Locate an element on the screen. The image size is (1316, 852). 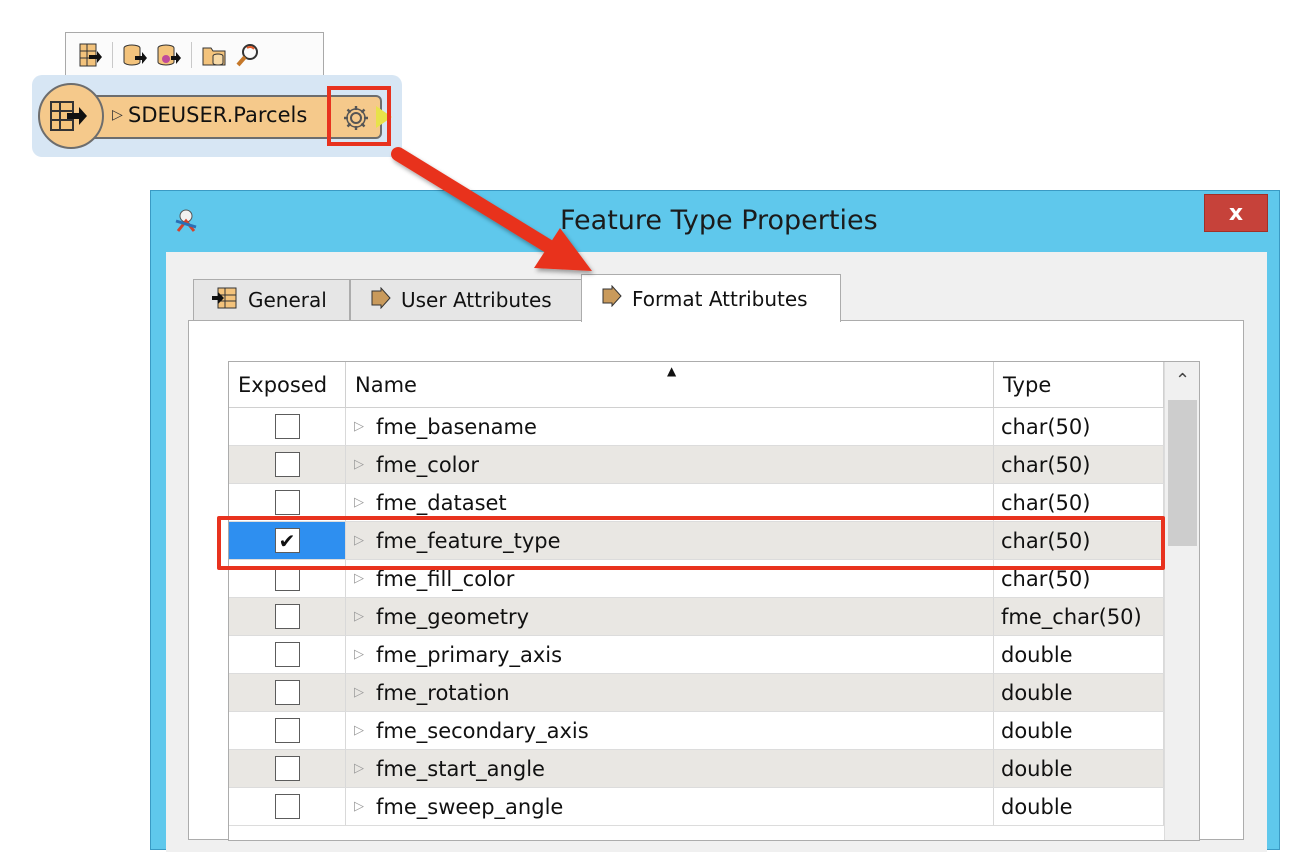
node-expand-triangle-icon: ▷ is located at coordinates (117, 115).